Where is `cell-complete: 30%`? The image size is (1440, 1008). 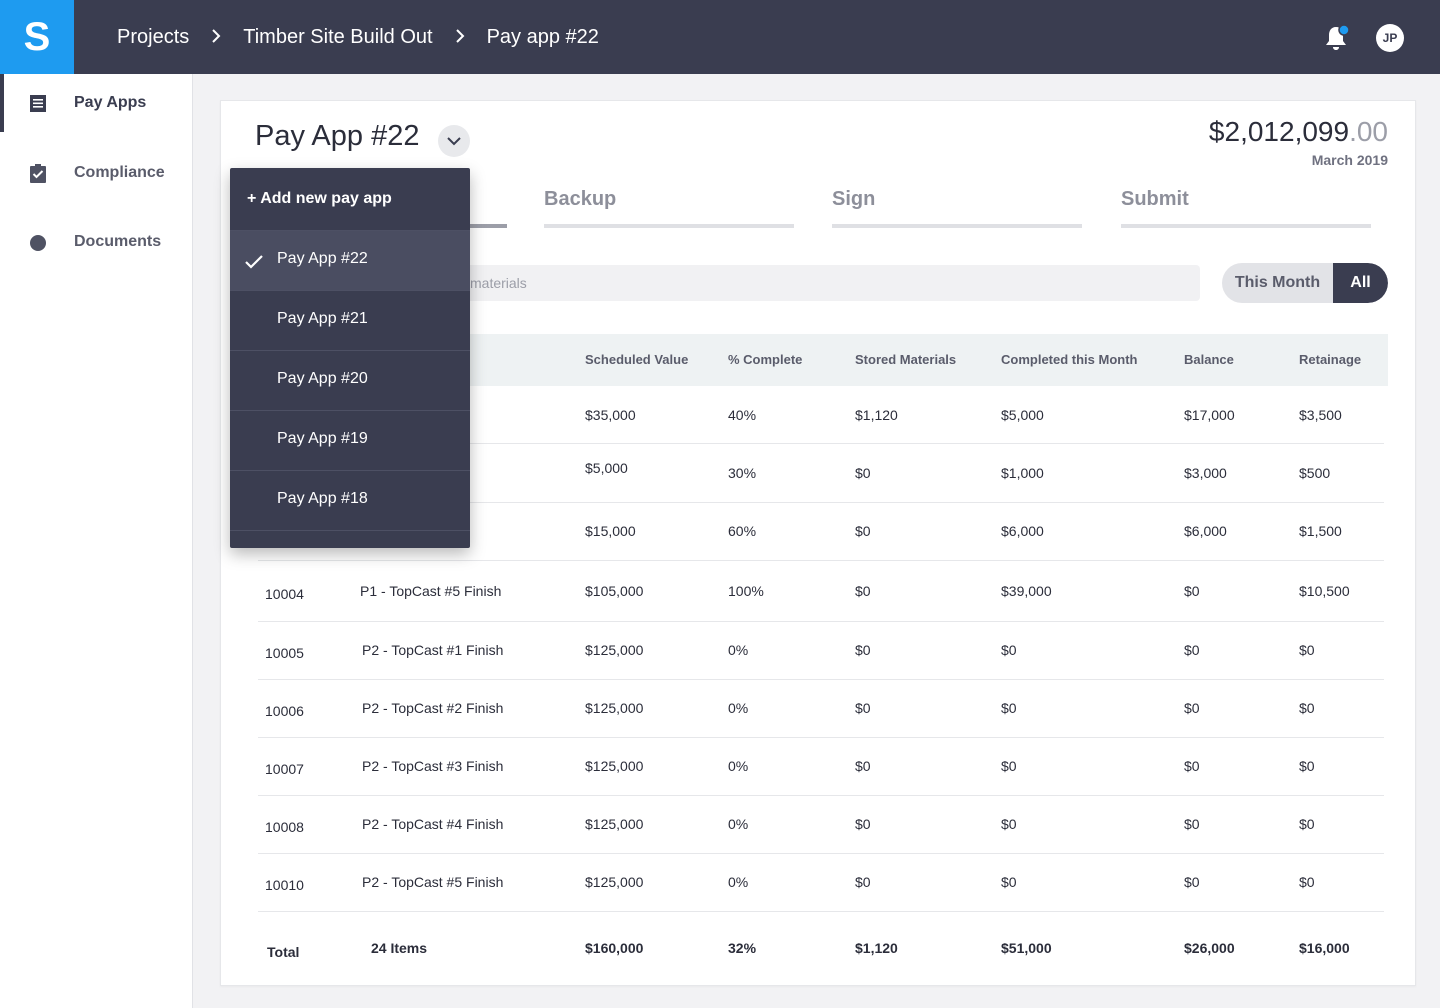 cell-complete: 30% is located at coordinates (742, 473).